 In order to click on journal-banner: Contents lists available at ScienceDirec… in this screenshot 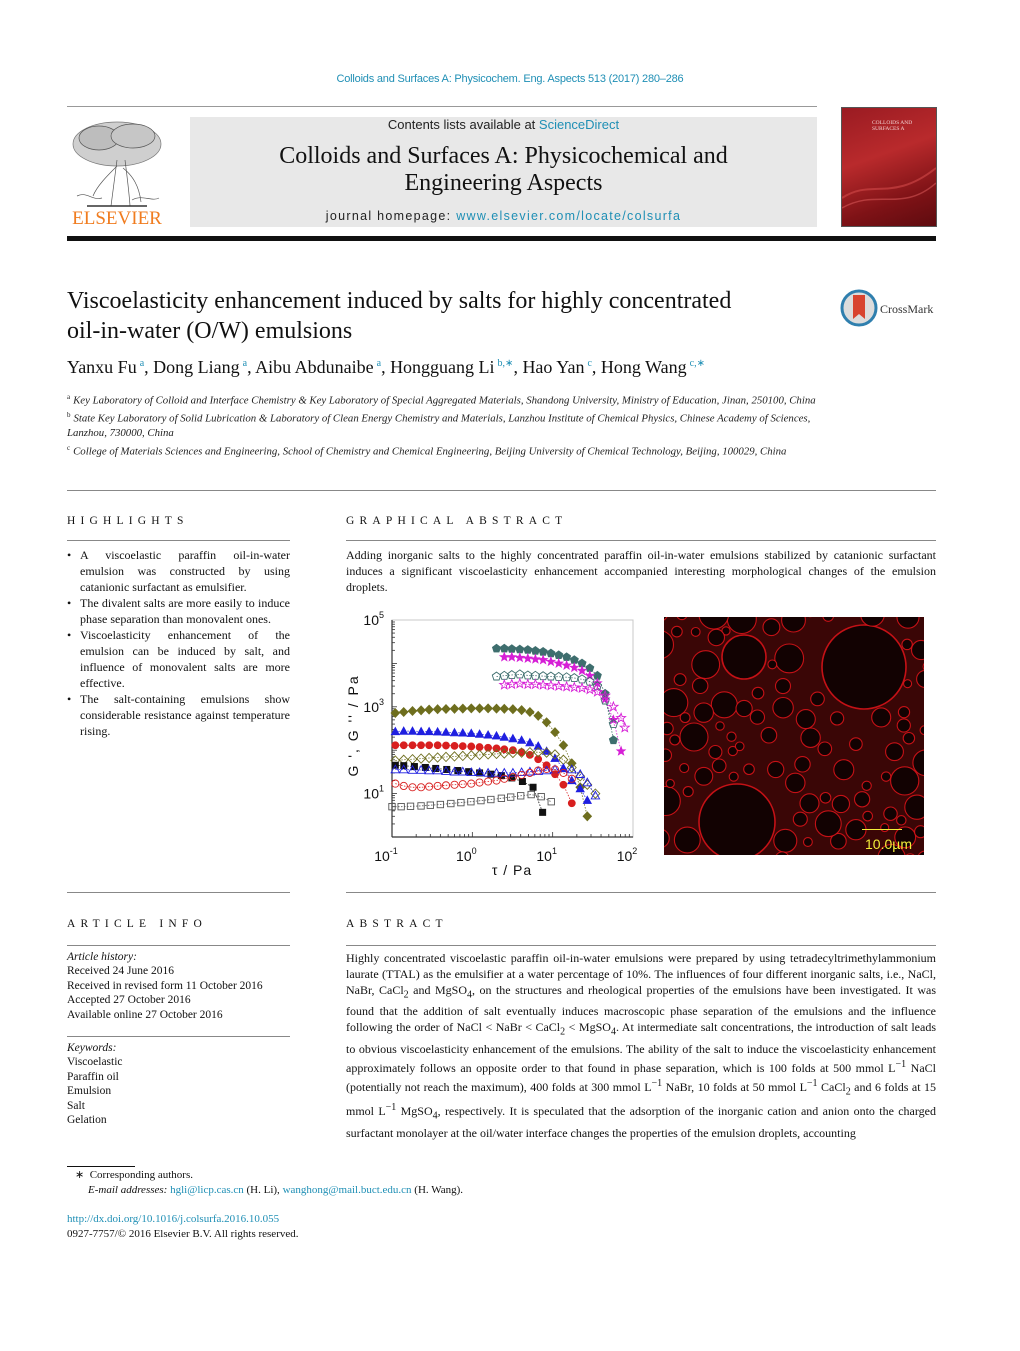, I will do `click(503, 172)`.